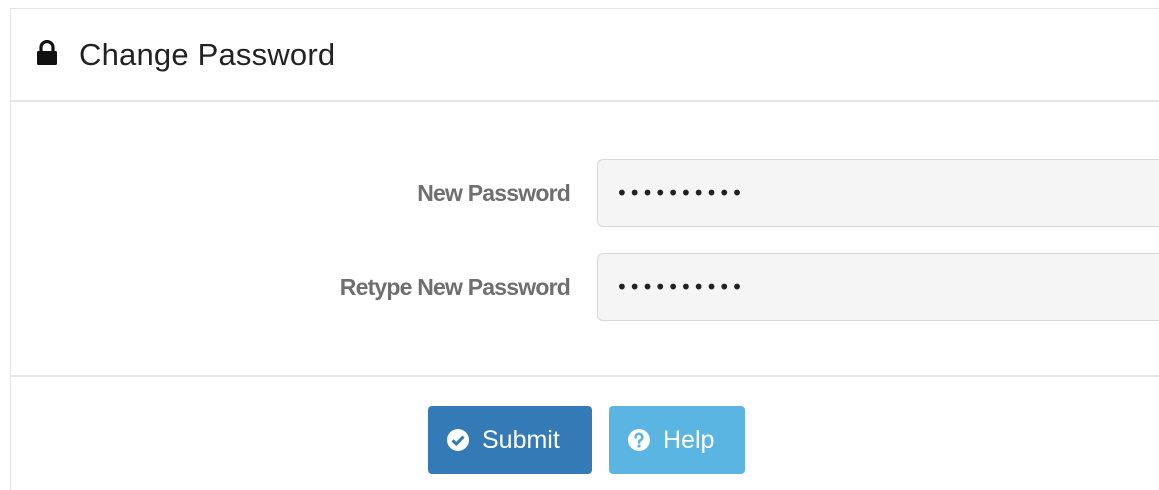 This screenshot has width=1159, height=490. What do you see at coordinates (47, 52) in the screenshot?
I see `lock-icon` at bounding box center [47, 52].